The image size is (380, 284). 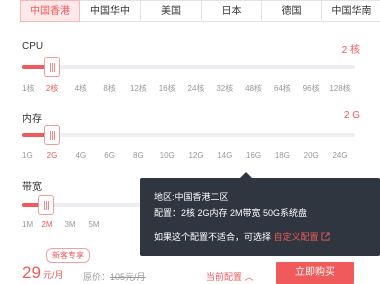 What do you see at coordinates (282, 88) in the screenshot?
I see `cpu-tick-label: 64核` at bounding box center [282, 88].